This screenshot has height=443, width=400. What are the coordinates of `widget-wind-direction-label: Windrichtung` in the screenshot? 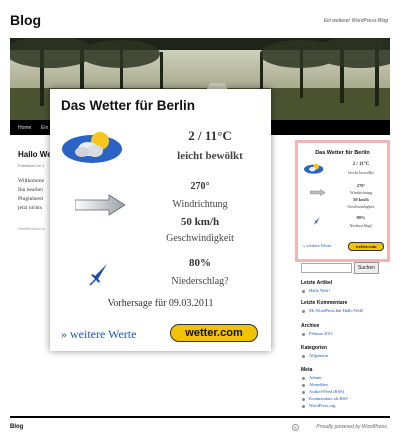 It's located at (361, 192).